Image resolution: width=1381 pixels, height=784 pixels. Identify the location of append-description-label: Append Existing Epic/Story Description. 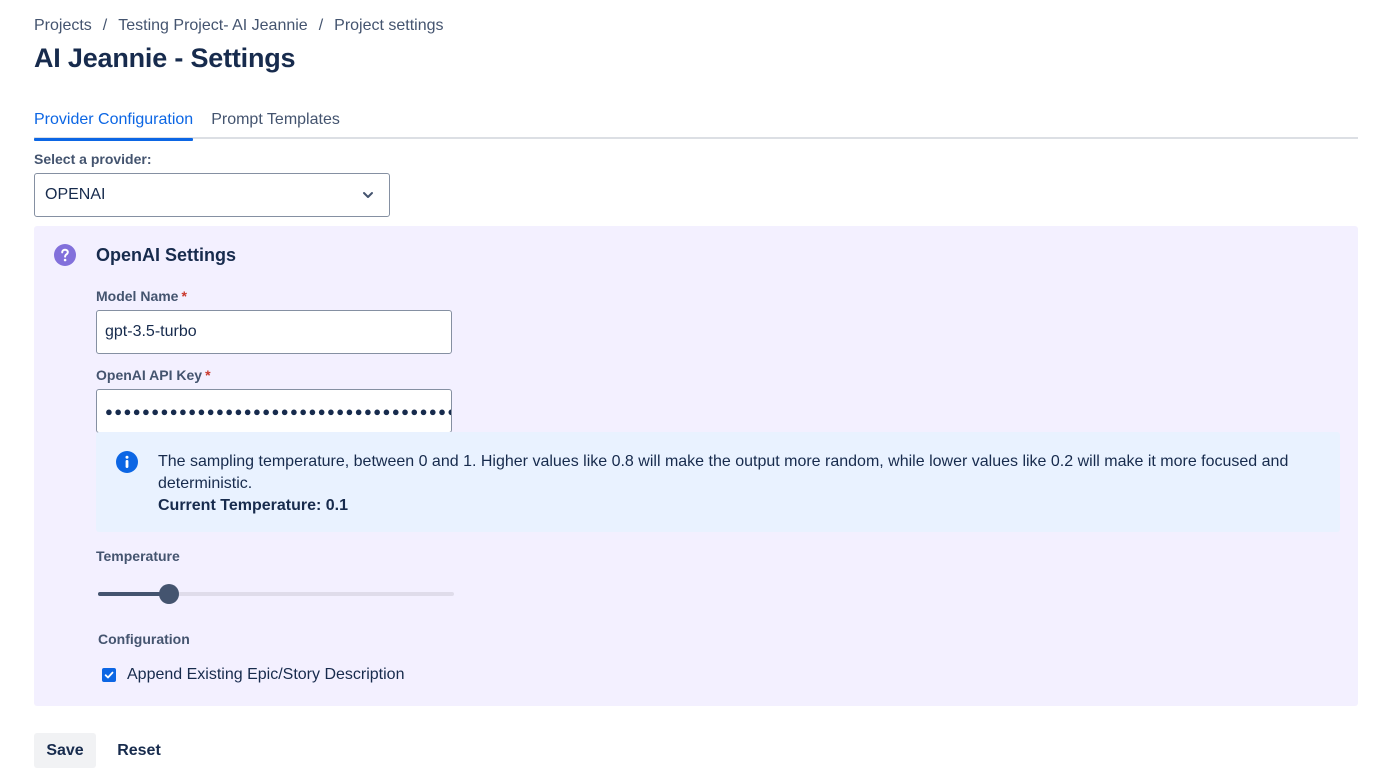
(266, 674).